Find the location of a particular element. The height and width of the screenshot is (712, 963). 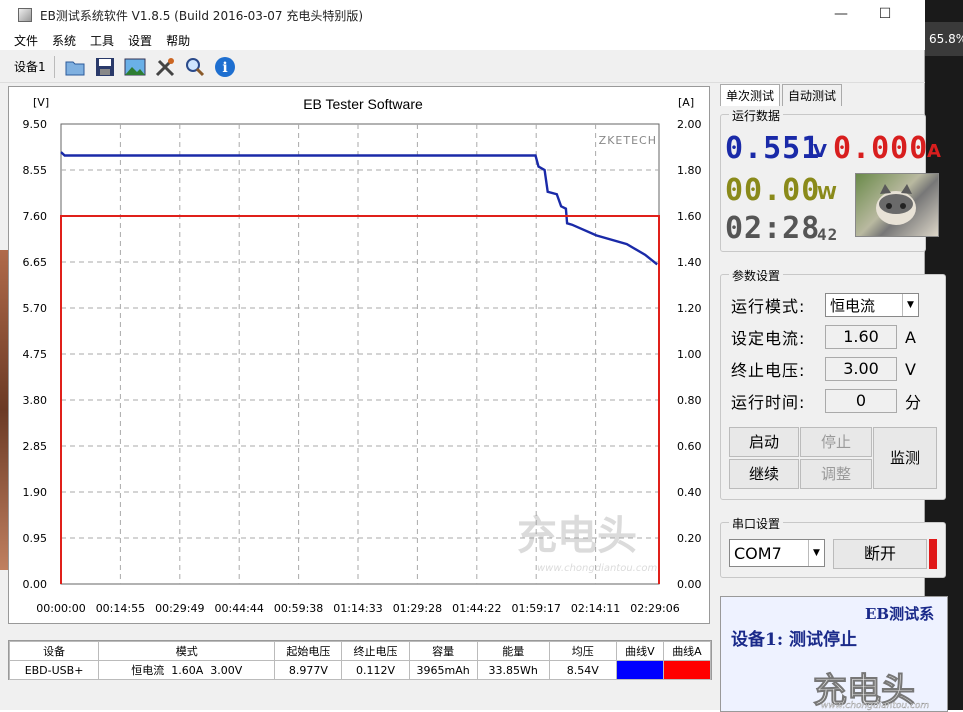

chart-watermark: ZKETECH is located at coordinates (628, 140).